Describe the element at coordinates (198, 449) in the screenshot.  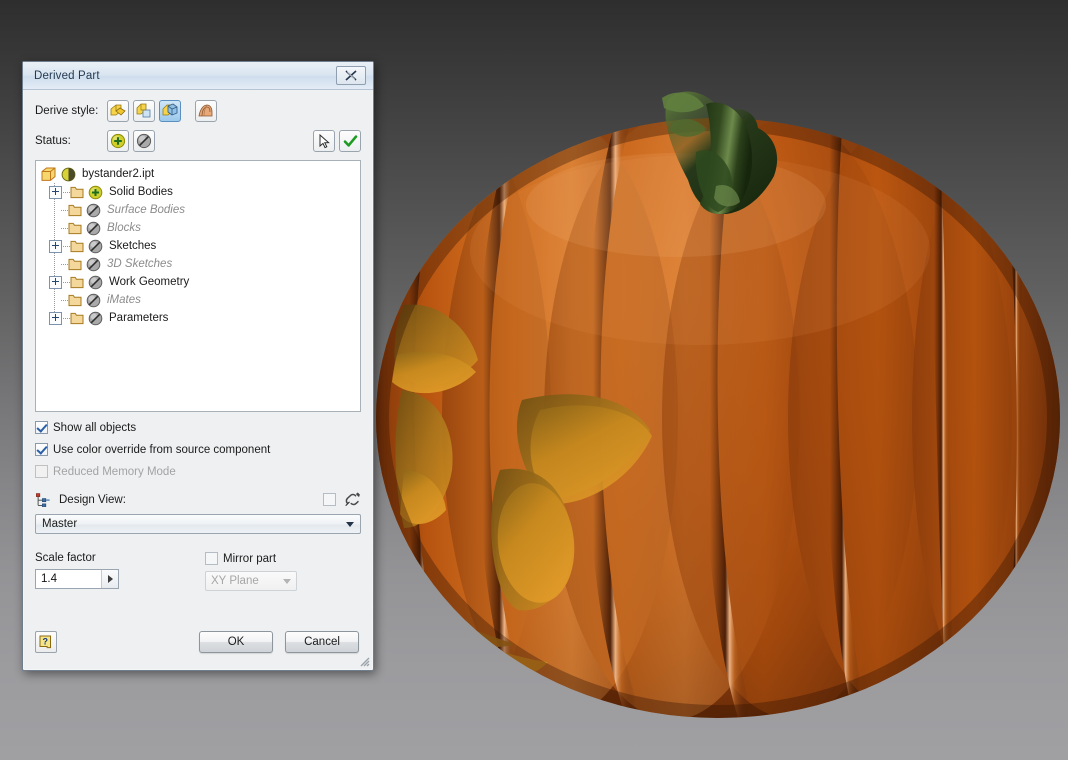
I see `checkbox-use-color-override: Use color override from source component` at that location.